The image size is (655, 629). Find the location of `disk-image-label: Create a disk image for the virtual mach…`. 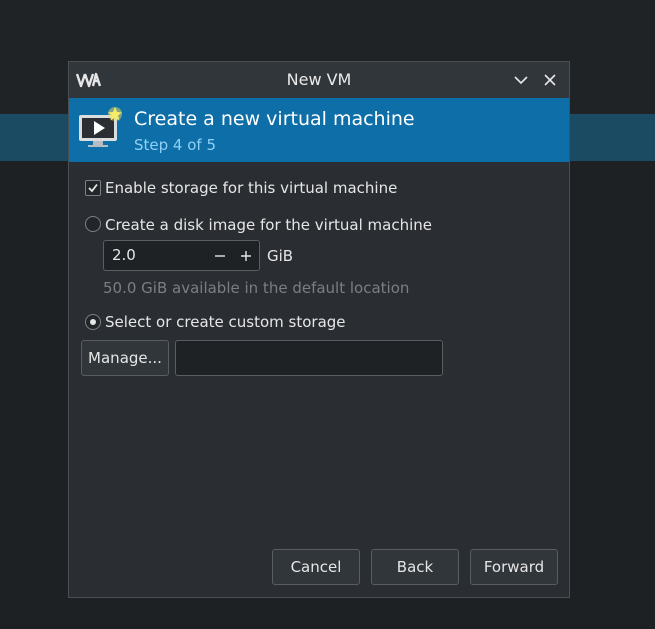

disk-image-label: Create a disk image for the virtual mach… is located at coordinates (268, 225).